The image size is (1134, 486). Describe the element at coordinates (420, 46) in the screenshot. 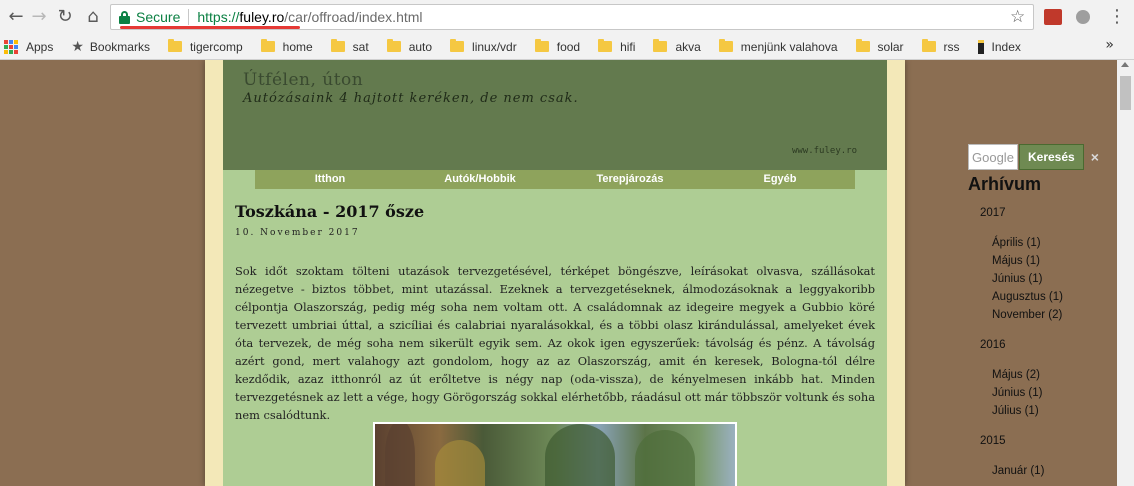

I see `bookmark-label: auto` at that location.